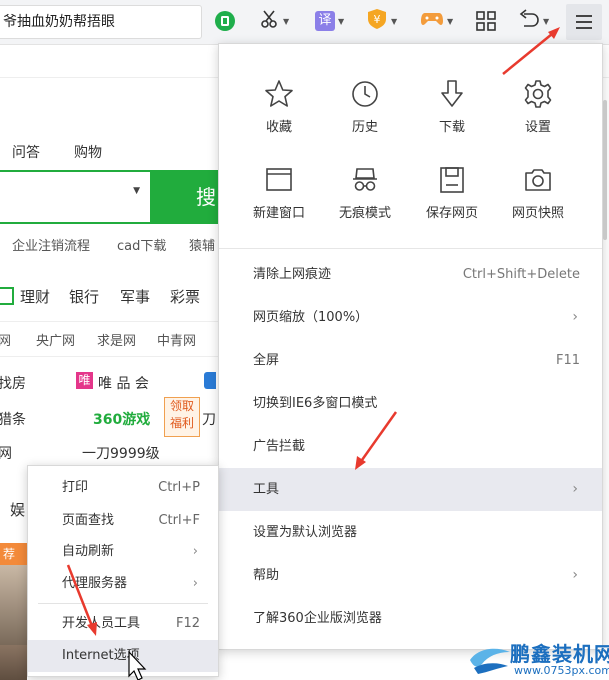 Image resolution: width=609 pixels, height=680 pixels. Describe the element at coordinates (137, 665) in the screenshot. I see `mouse-cursor-icon` at that location.